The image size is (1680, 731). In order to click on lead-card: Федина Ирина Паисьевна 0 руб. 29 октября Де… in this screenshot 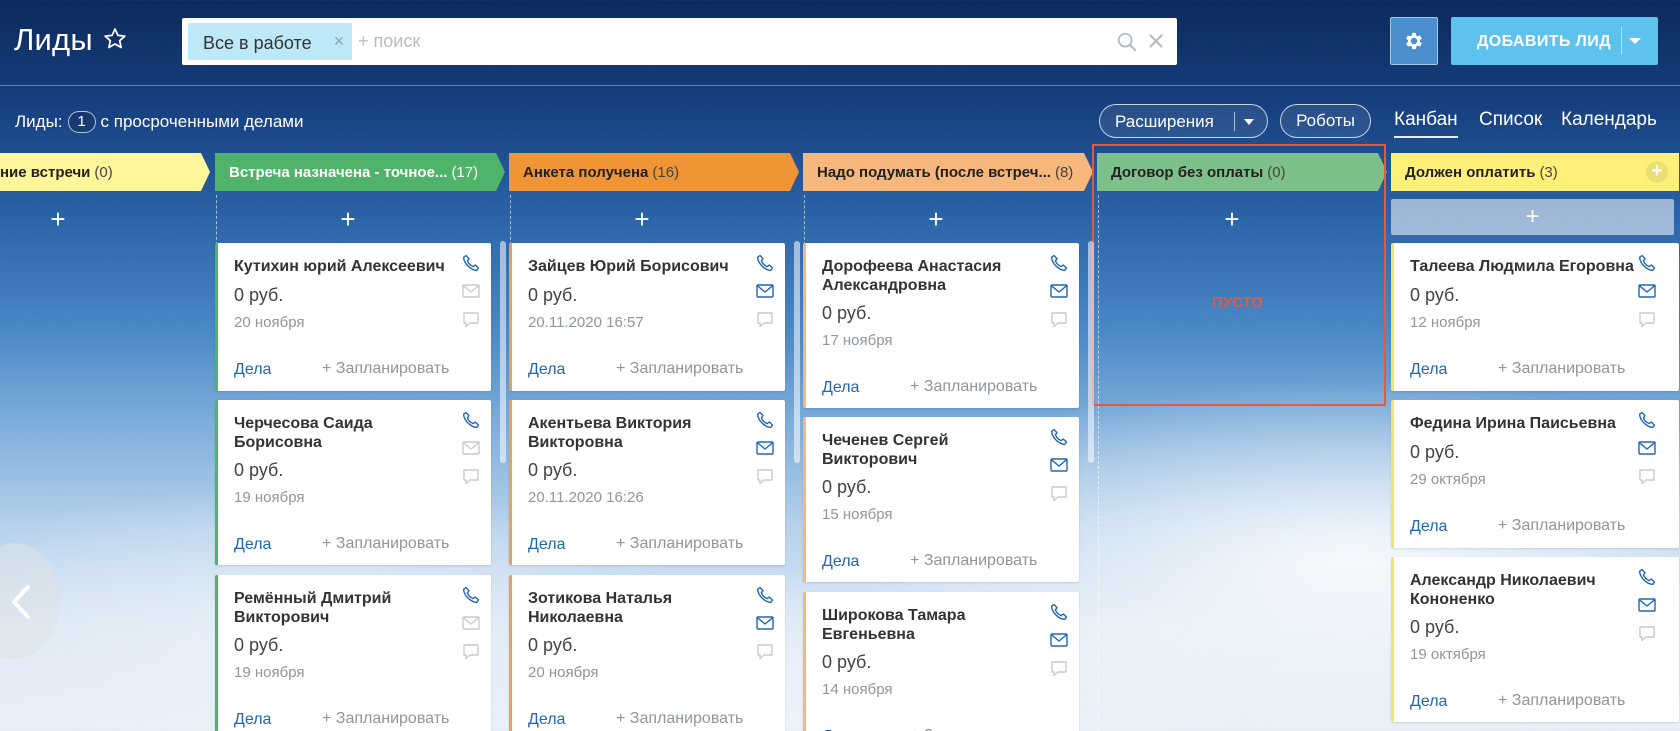, I will do `click(1535, 474)`.